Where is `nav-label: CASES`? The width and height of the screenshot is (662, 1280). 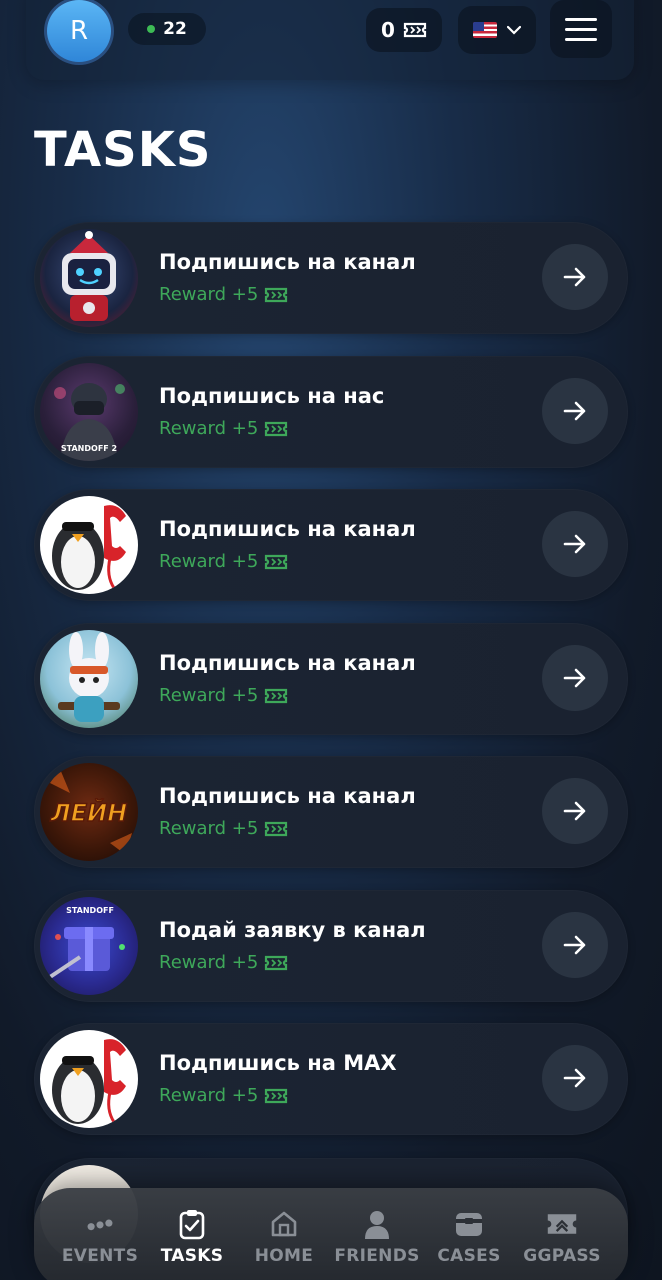
nav-label: CASES is located at coordinates (469, 1256).